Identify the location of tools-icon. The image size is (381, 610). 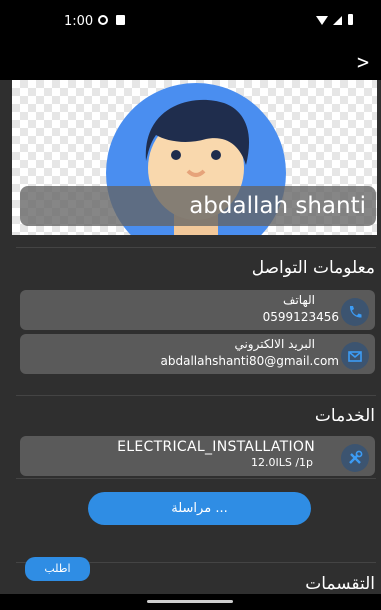
(355, 458).